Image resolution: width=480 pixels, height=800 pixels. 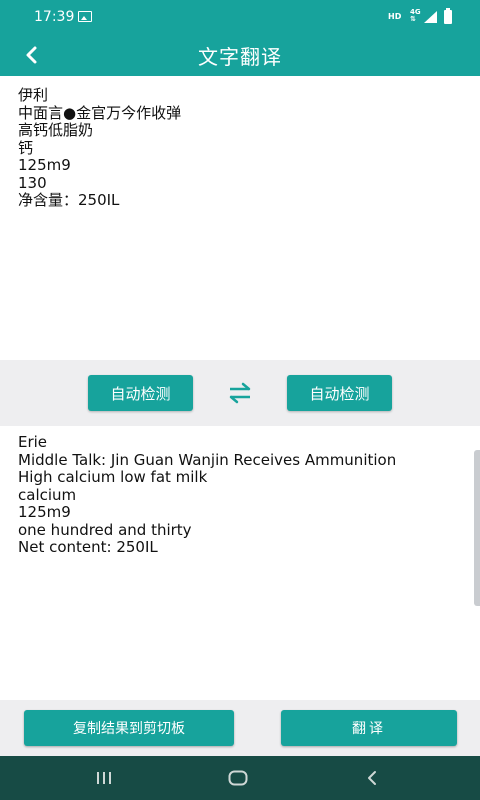 I want to click on app-bar: 文字翻译, so click(x=240, y=55).